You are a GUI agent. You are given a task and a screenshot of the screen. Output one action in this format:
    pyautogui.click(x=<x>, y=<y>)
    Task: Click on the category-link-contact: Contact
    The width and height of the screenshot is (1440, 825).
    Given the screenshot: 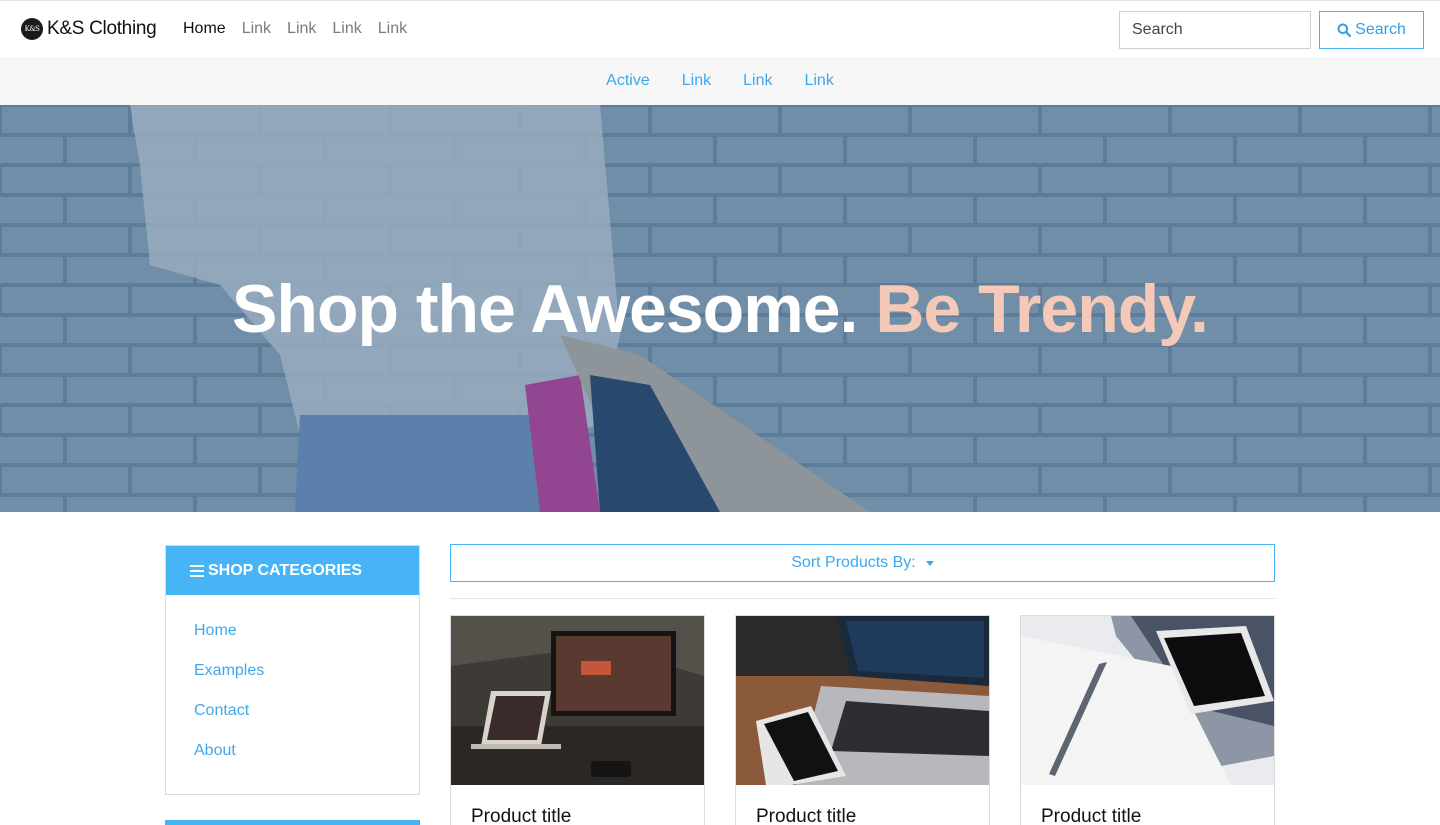 What is the action you would take?
    pyautogui.click(x=292, y=711)
    